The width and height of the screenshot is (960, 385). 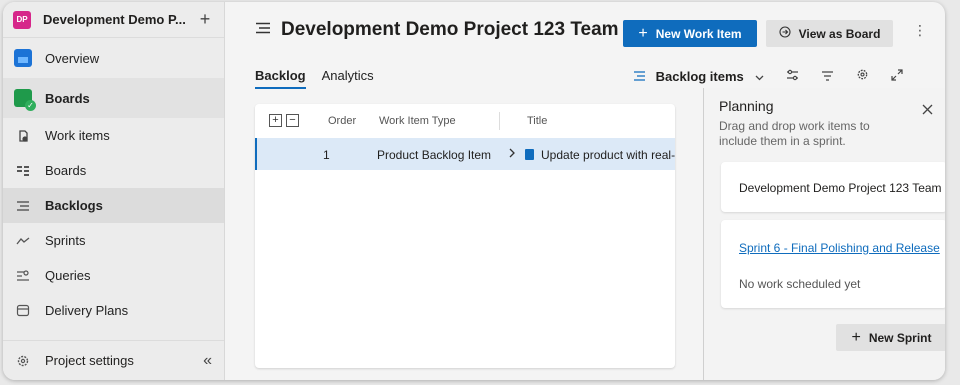 What do you see at coordinates (23, 171) in the screenshot?
I see `kanban-icon` at bounding box center [23, 171].